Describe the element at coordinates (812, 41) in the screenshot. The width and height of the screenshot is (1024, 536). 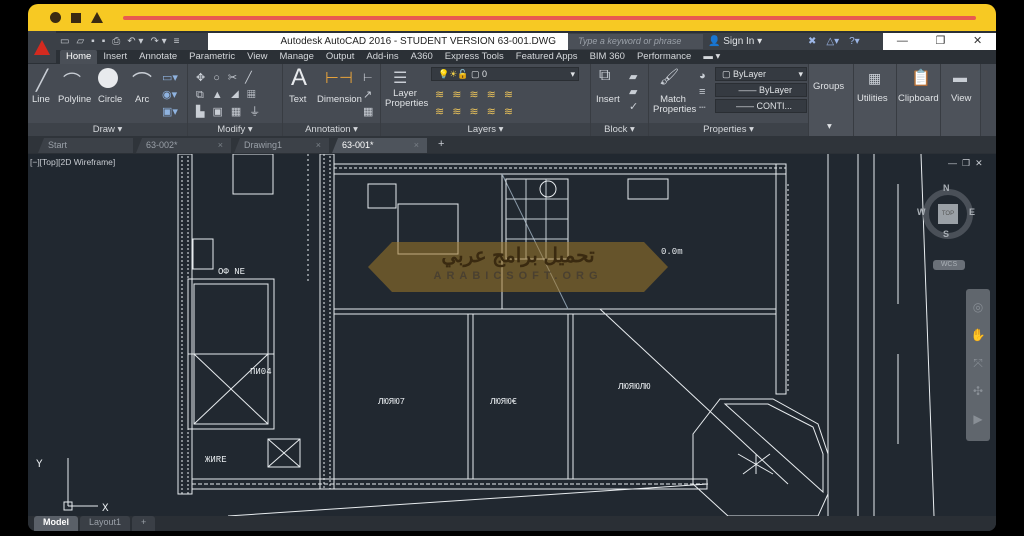
I see `exchange-icon: ✖` at that location.